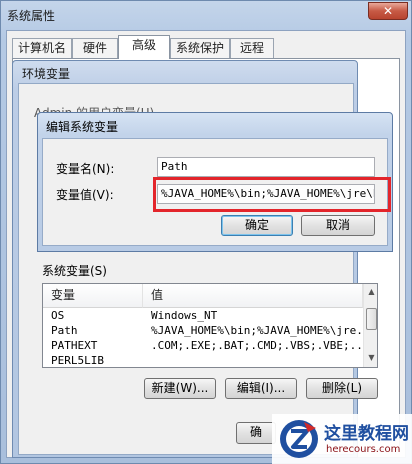 The width and height of the screenshot is (412, 464). What do you see at coordinates (200, 48) in the screenshot?
I see `tab-system-protection: 系统保护` at bounding box center [200, 48].